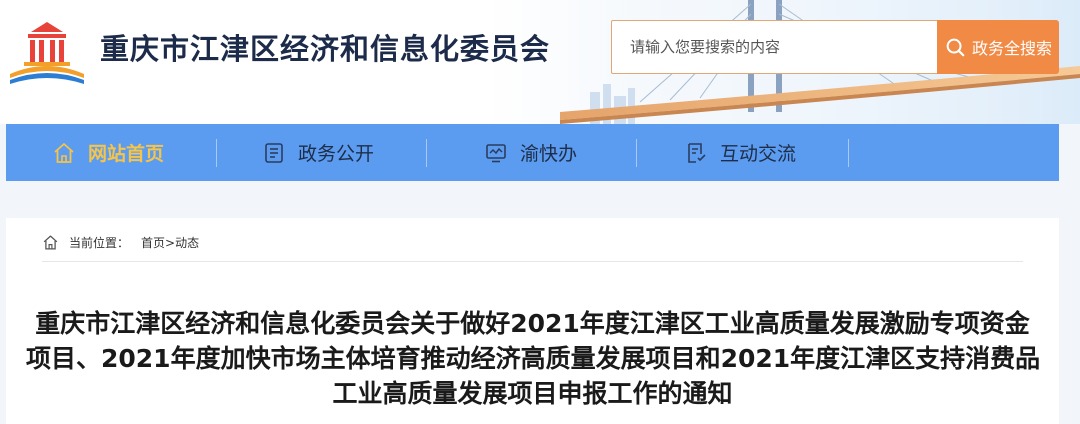 The width and height of the screenshot is (1080, 424). I want to click on site-title: 重庆市江津区经济和信息化委员会, so click(325, 47).